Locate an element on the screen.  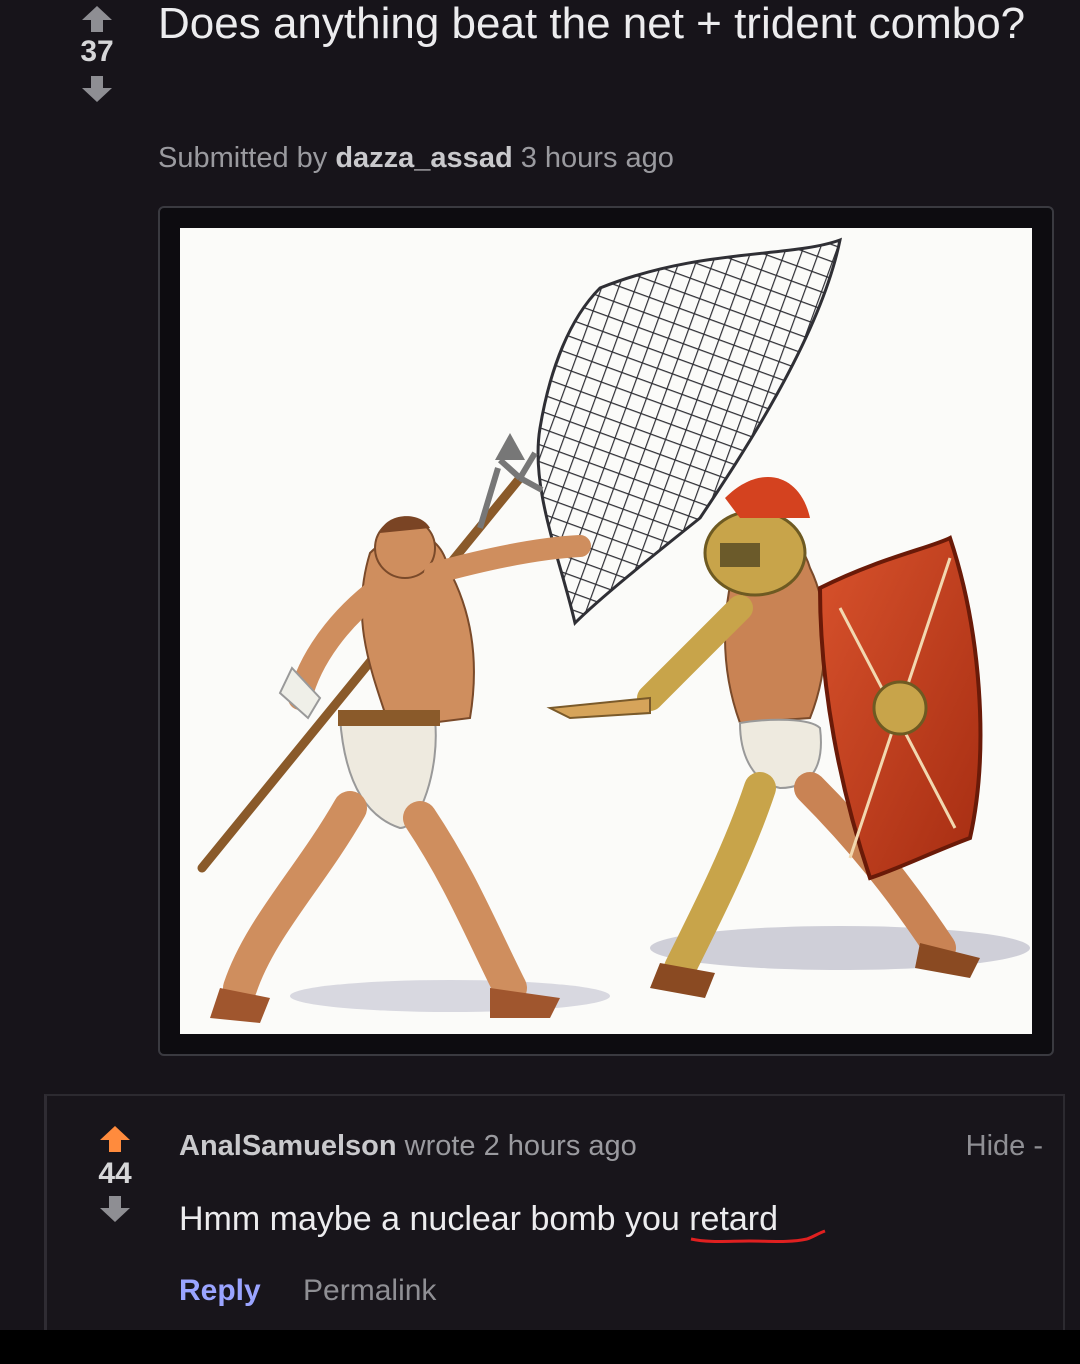
reply-link: Reply is located at coordinates (220, 1290).